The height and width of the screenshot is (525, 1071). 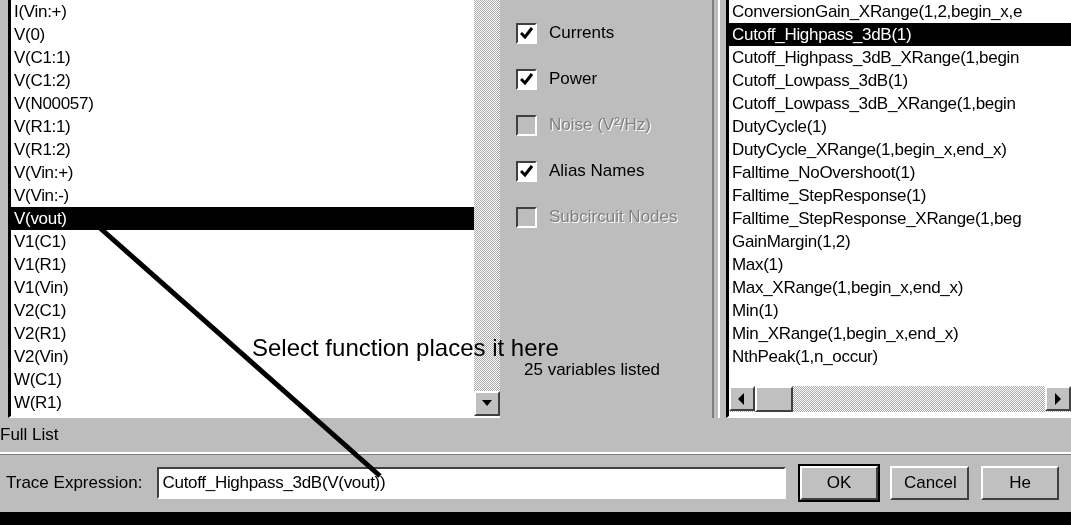 What do you see at coordinates (597, 171) in the screenshot?
I see `option-label: Alias Names` at bounding box center [597, 171].